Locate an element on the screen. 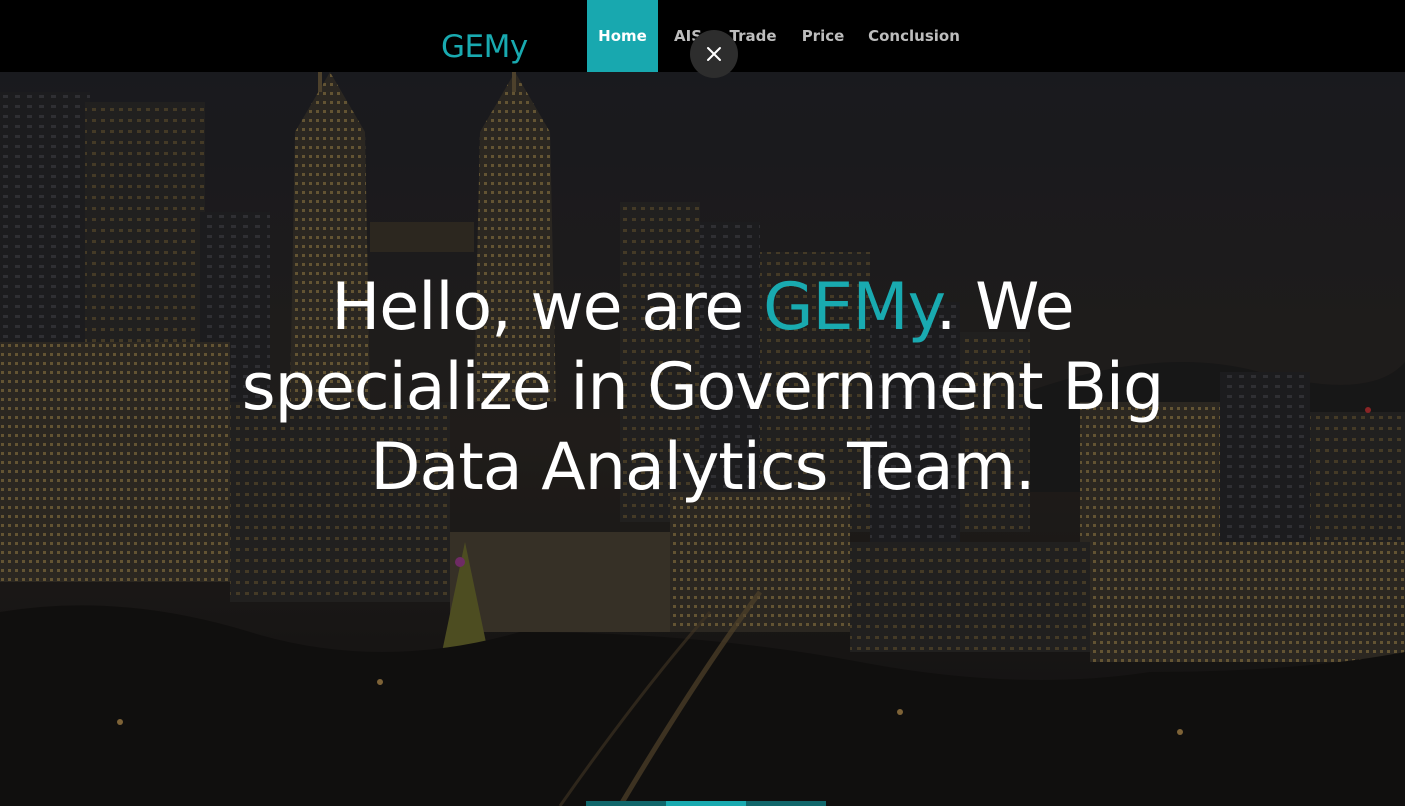 The height and width of the screenshot is (806, 1405). nav-item-price: Price is located at coordinates (823, 36).